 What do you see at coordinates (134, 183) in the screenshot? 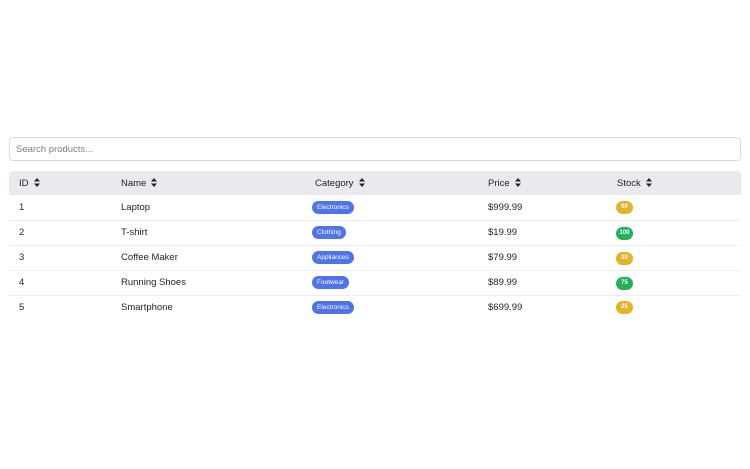
I see `column-header-label: Name` at bounding box center [134, 183].